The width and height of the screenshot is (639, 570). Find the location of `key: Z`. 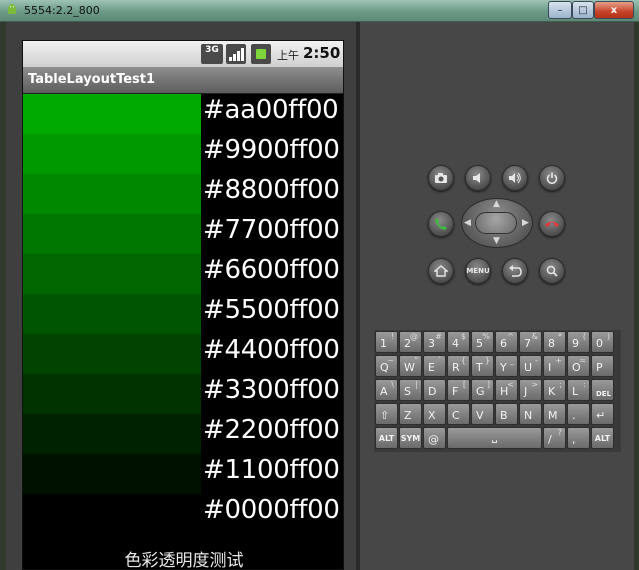

key: Z is located at coordinates (410, 414).